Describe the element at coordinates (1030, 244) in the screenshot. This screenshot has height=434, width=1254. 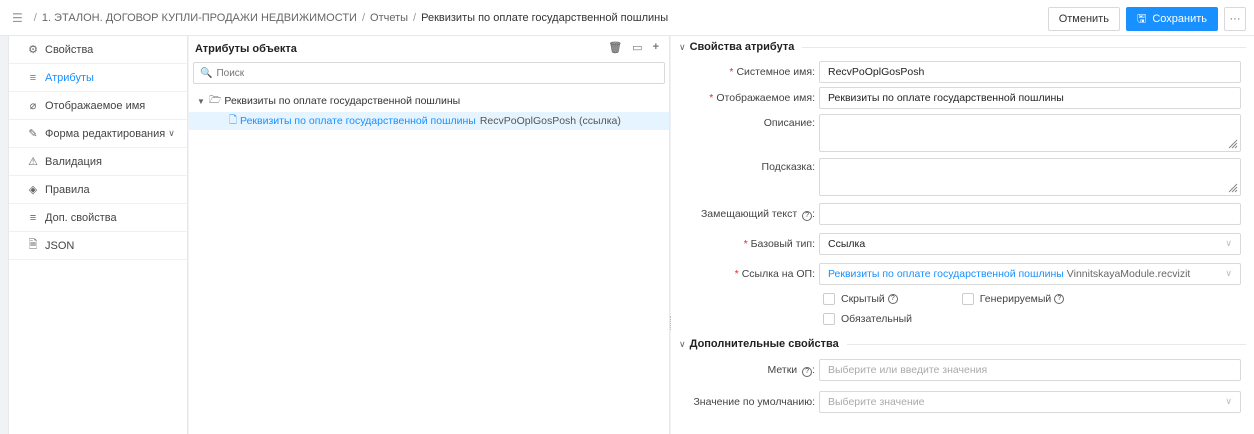
I see `base-type-select: Ссылка ∨` at that location.